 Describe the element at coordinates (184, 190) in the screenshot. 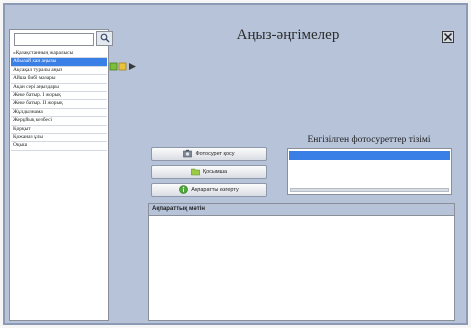

I see `info-icon` at that location.